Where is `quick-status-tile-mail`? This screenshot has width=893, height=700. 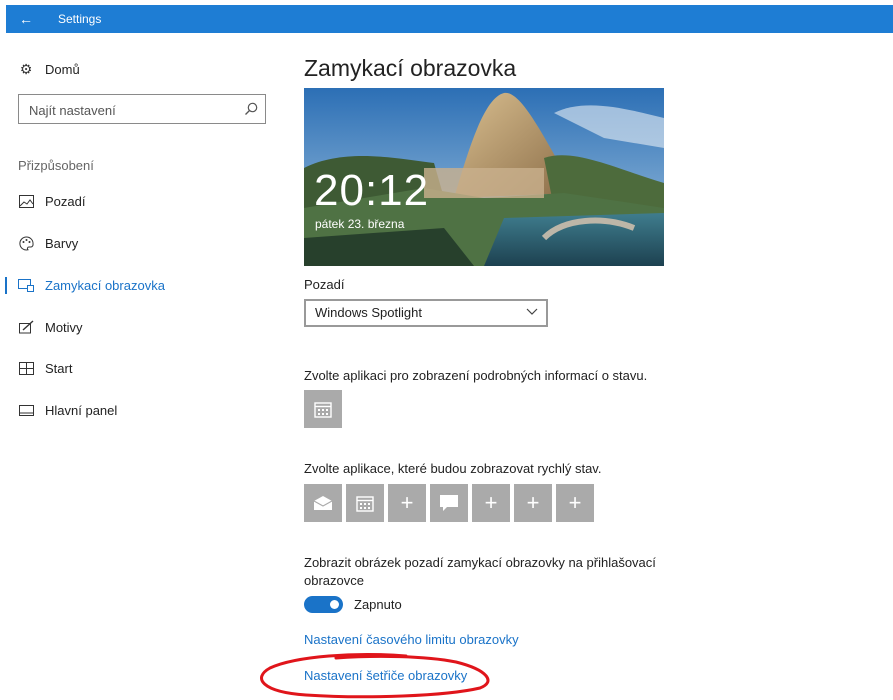 quick-status-tile-mail is located at coordinates (323, 503).